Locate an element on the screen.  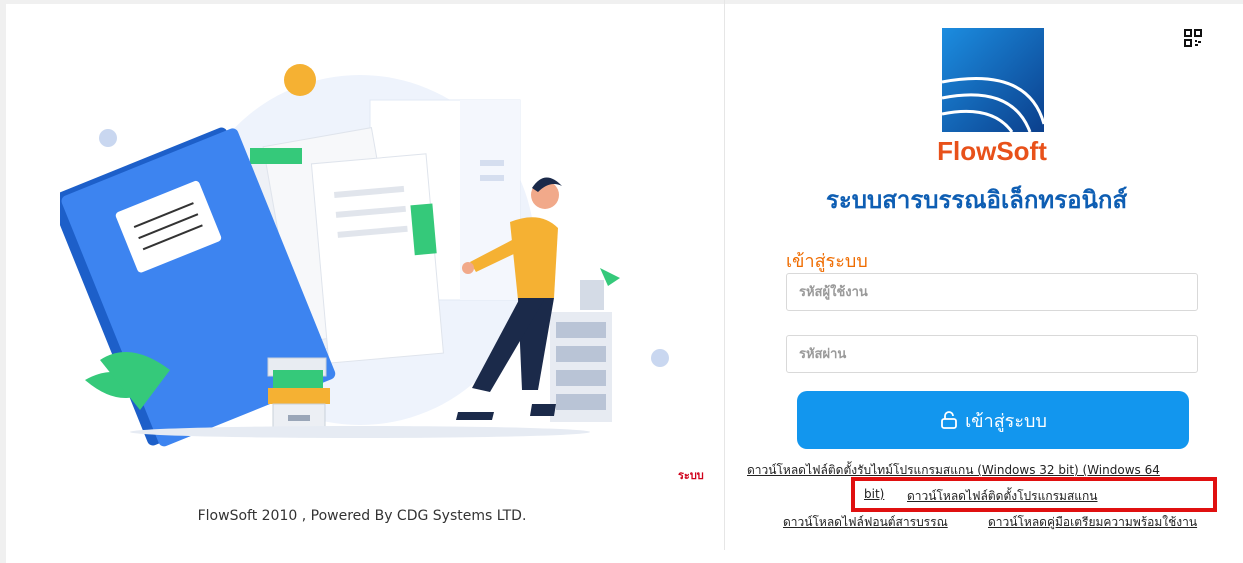
flowsoft-logo: FlowSoft is located at coordinates (992, 97).